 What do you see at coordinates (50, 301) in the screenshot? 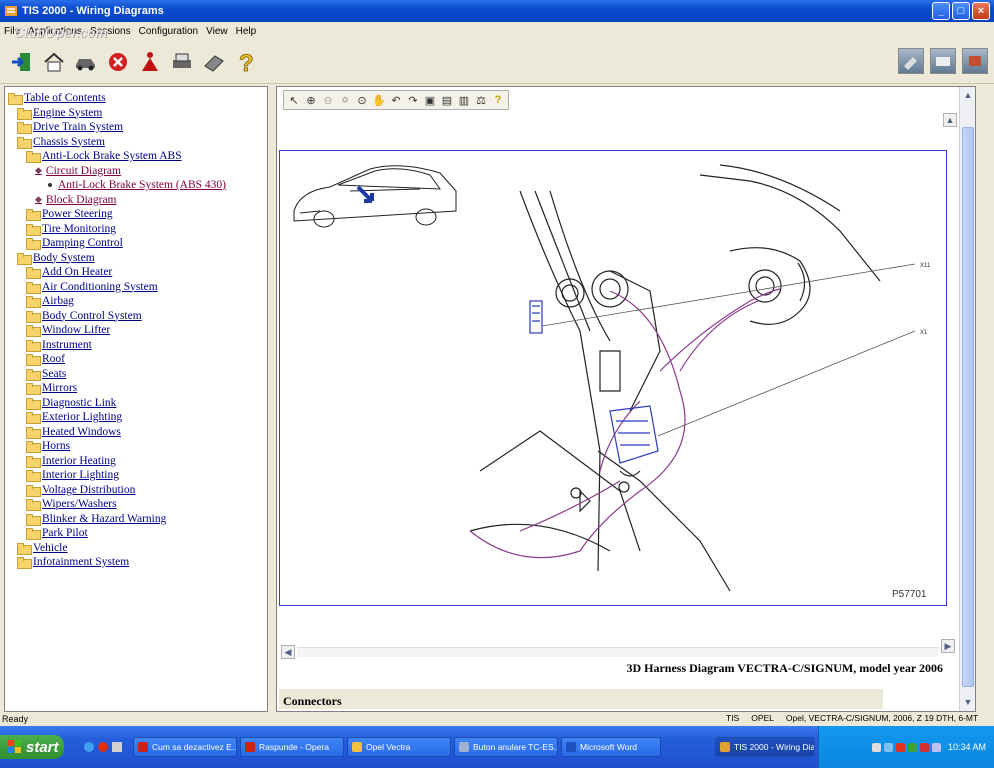
I see `tree-item: Airbag` at bounding box center [50, 301].